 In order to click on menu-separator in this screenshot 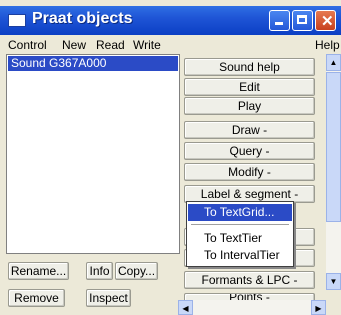, I will do `click(240, 224)`.